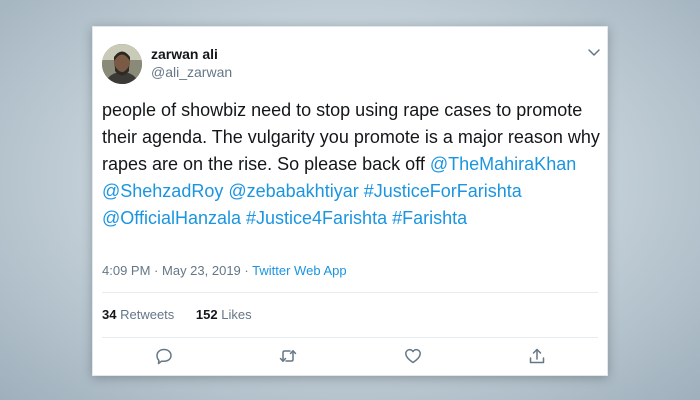  What do you see at coordinates (164, 356) in the screenshot?
I see `reply-icon` at bounding box center [164, 356].